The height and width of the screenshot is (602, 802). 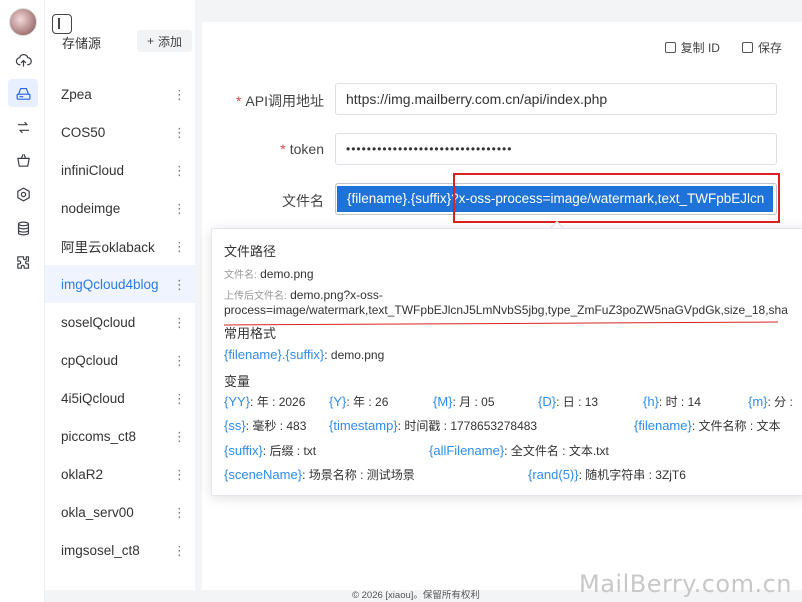 I want to click on database-icon, so click(x=23, y=228).